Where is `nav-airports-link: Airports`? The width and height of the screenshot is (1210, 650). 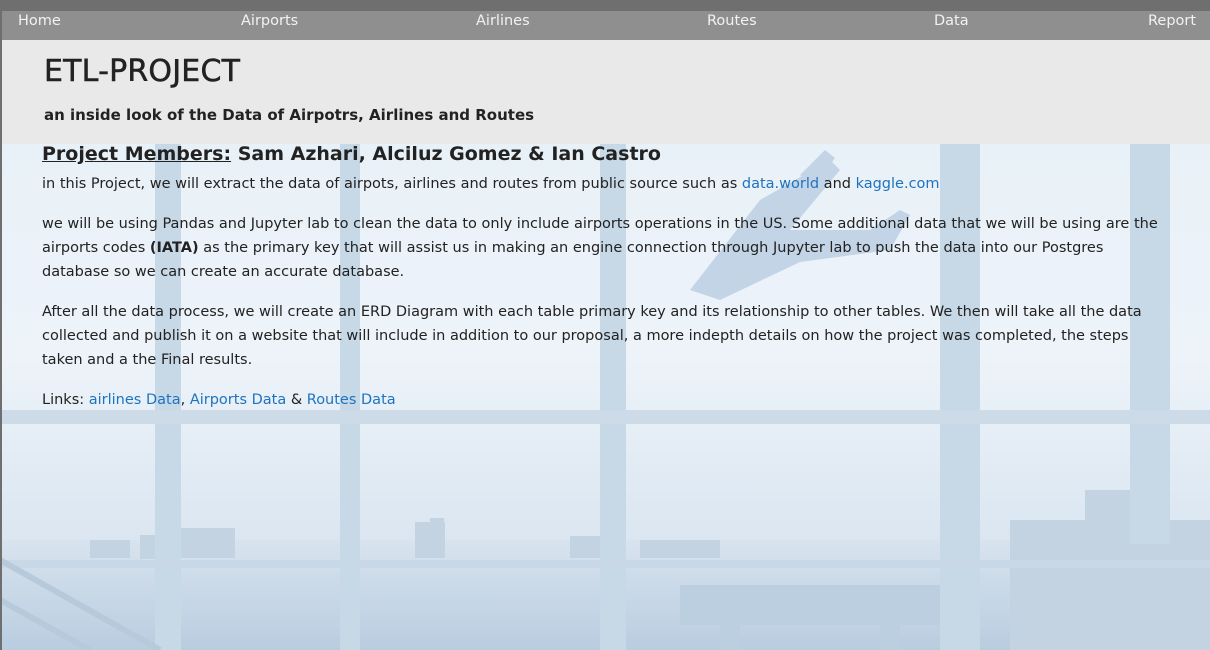
nav-airports-link: Airports is located at coordinates (269, 25).